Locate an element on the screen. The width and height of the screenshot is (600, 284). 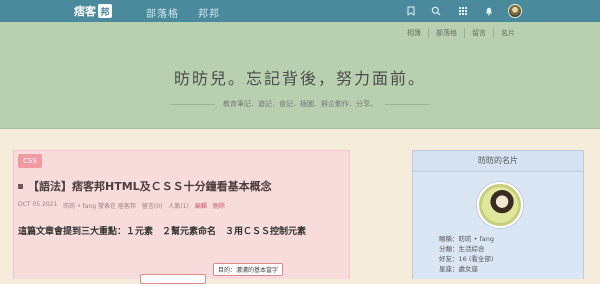
top-navigation-bar: 痞客 邦 部落格 邦邦 is located at coordinates (300, 11).